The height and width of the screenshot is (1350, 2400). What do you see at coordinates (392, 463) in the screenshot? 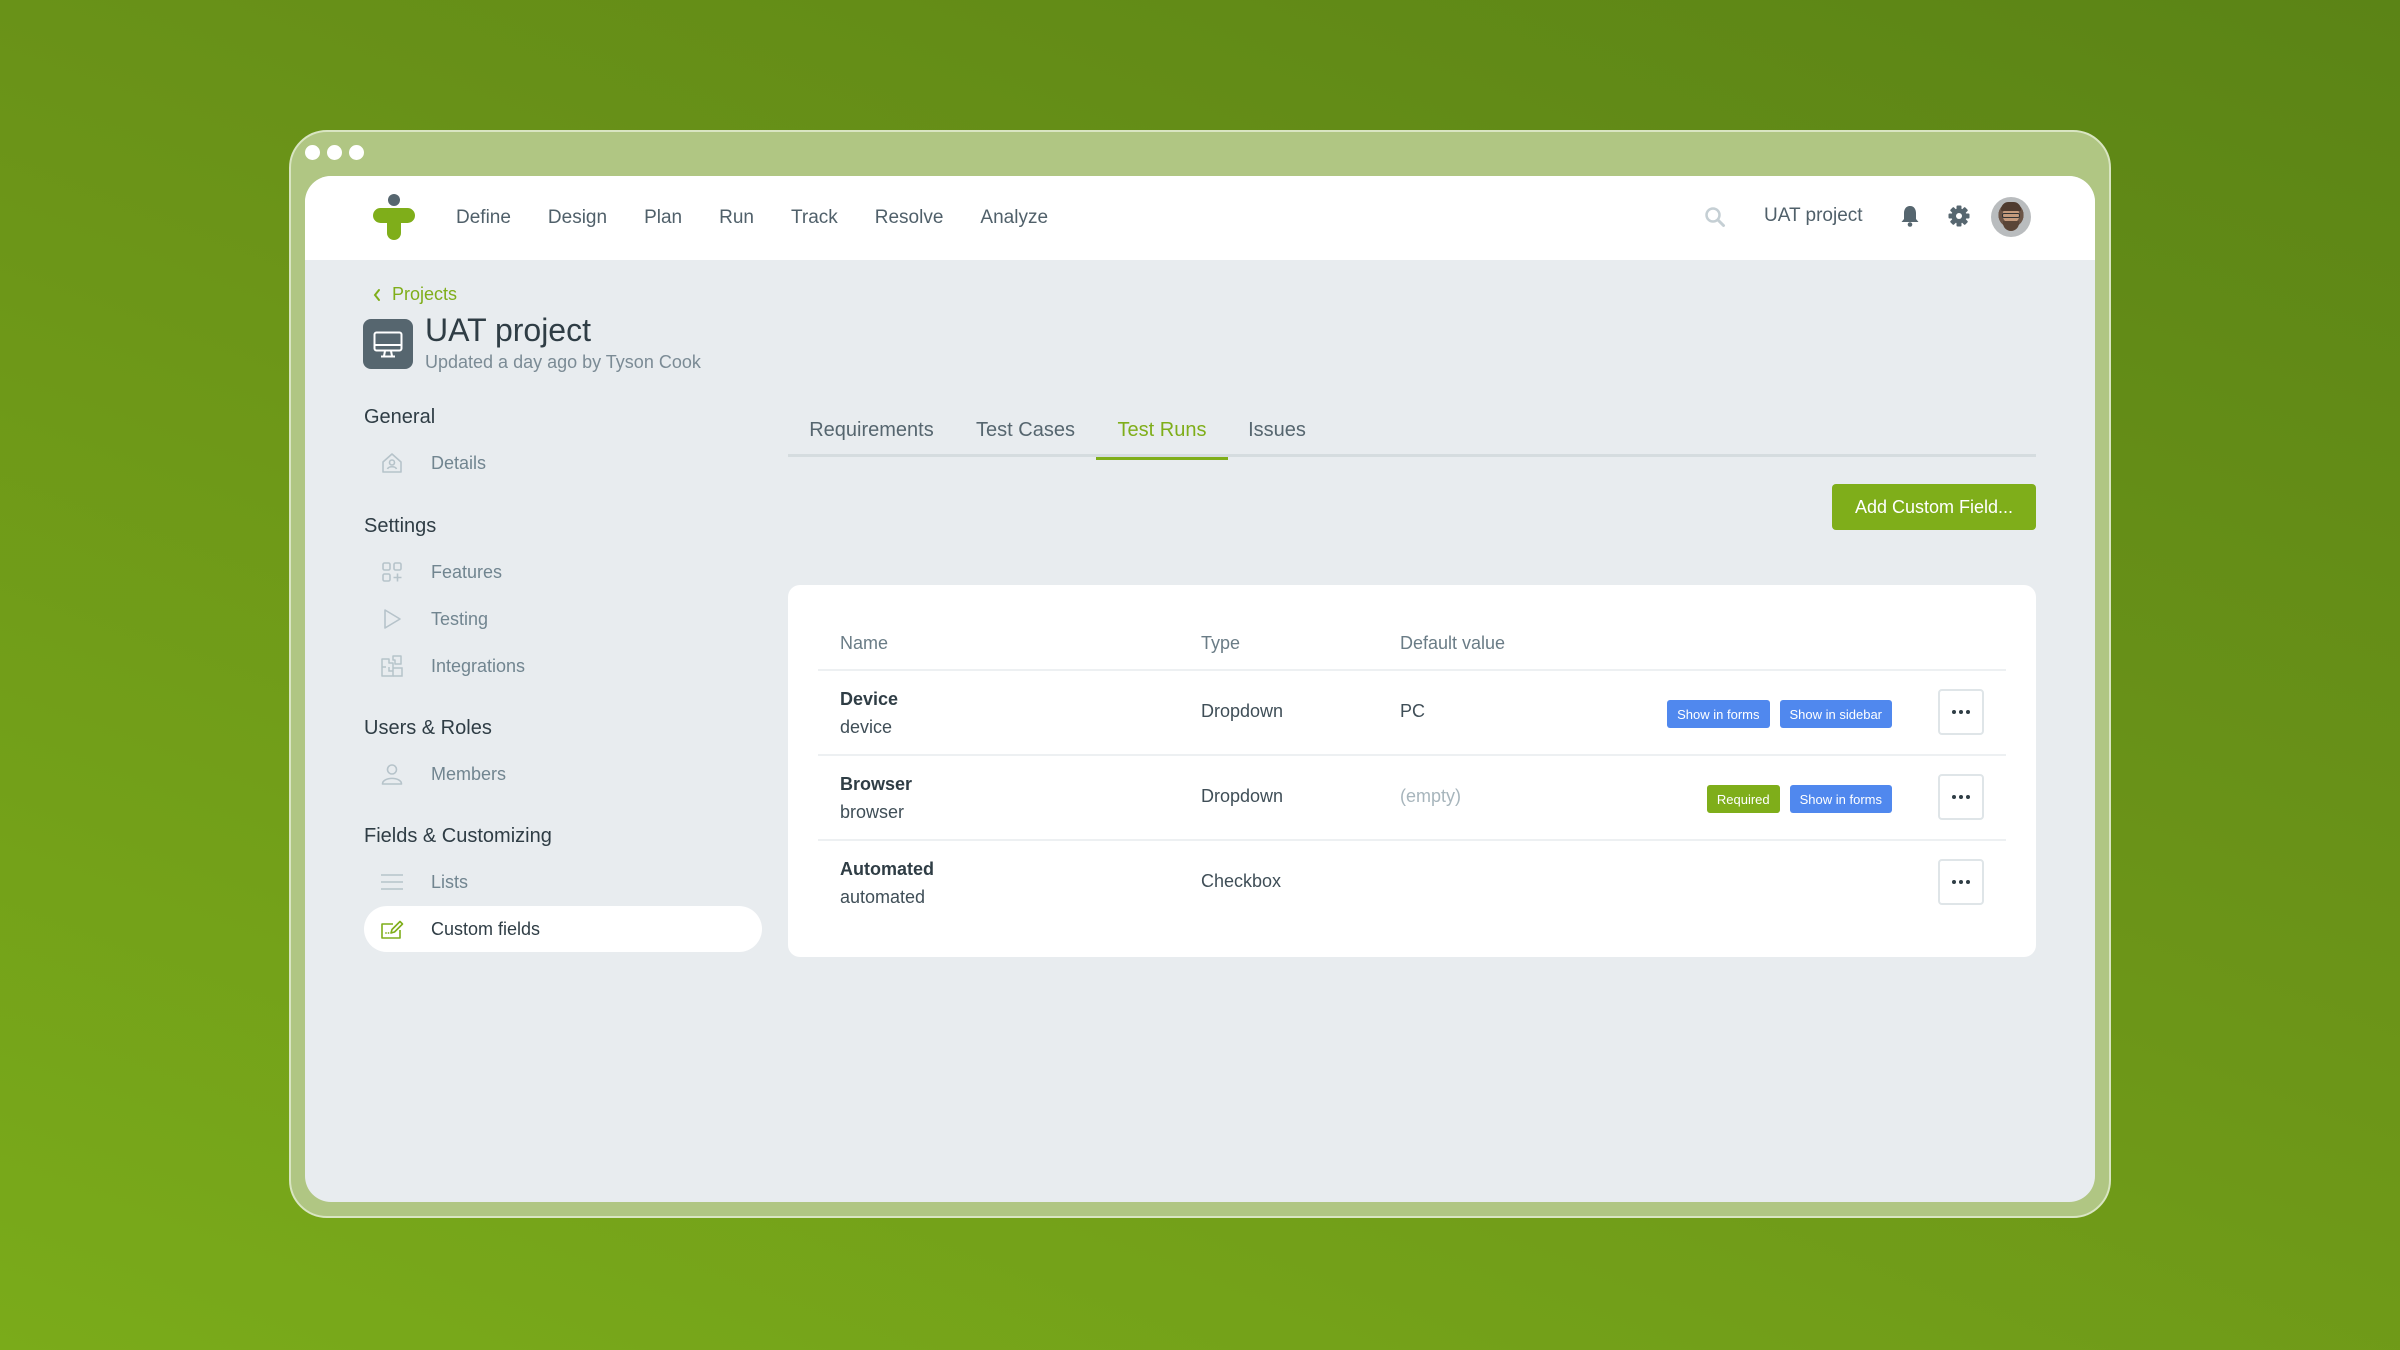
I see `home-user-icon` at bounding box center [392, 463].